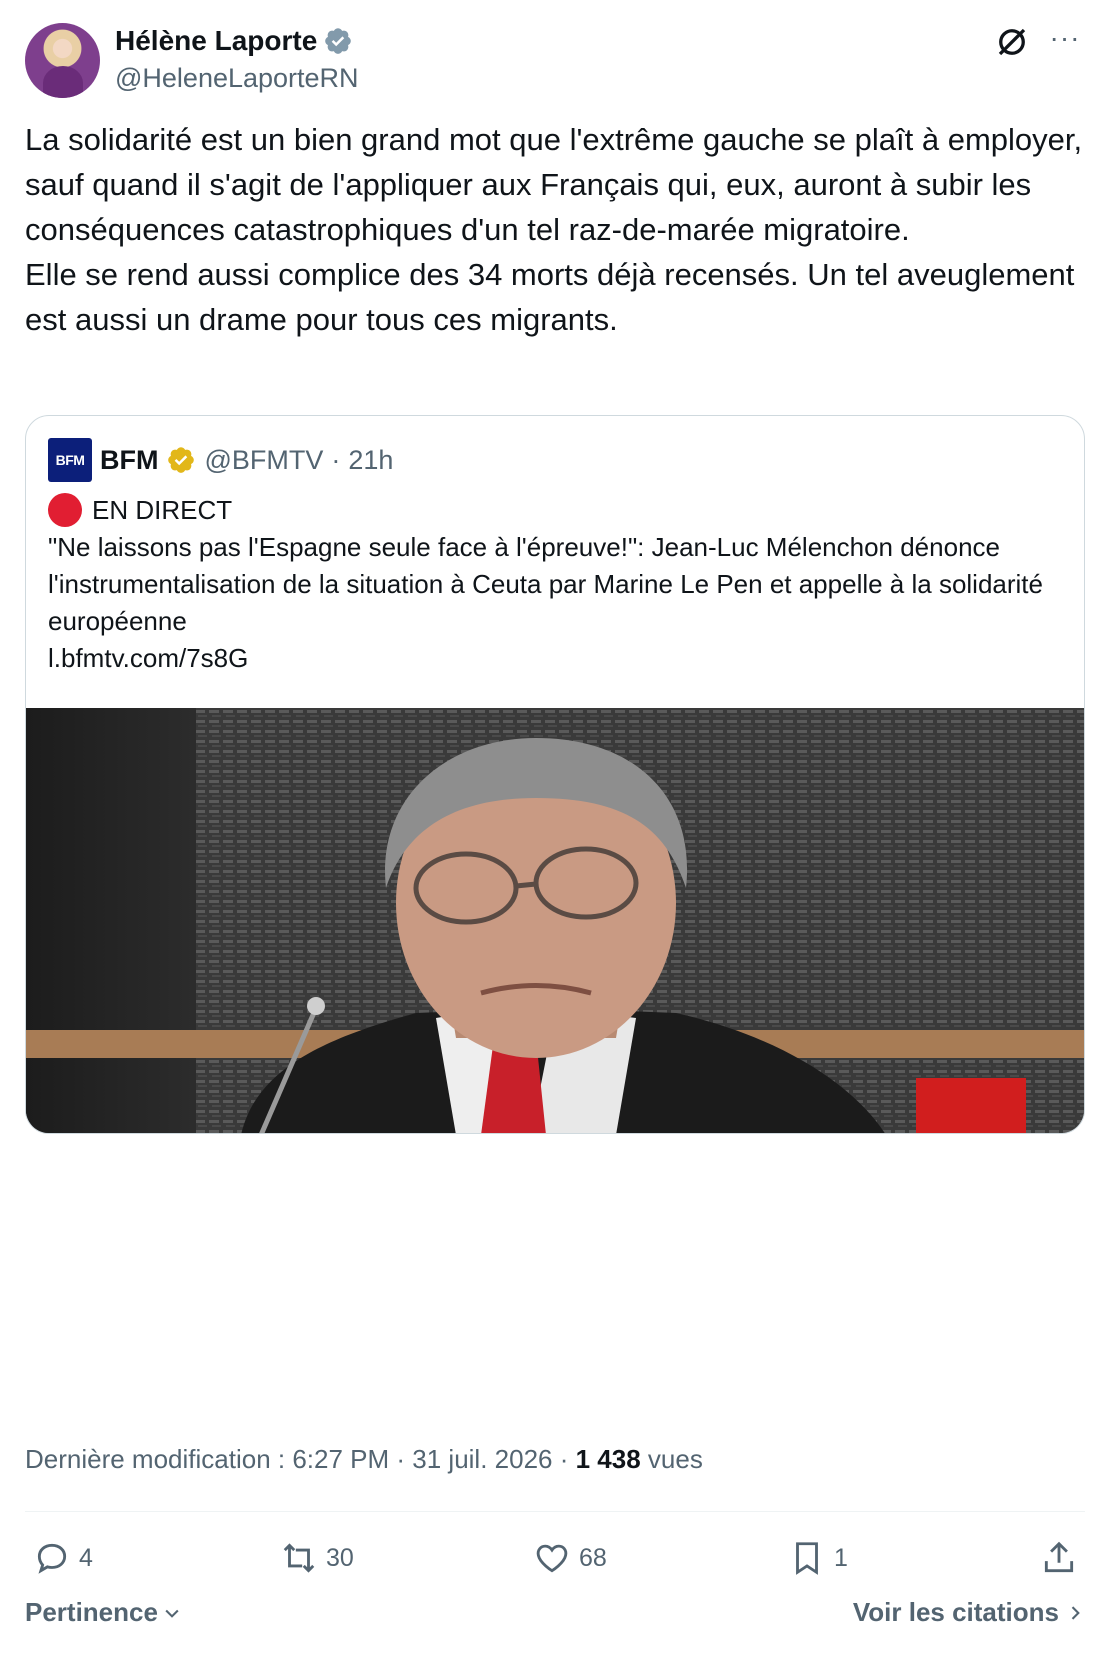 The image size is (1111, 1657). Describe the element at coordinates (1012, 42) in the screenshot. I see `grok-icon` at that location.